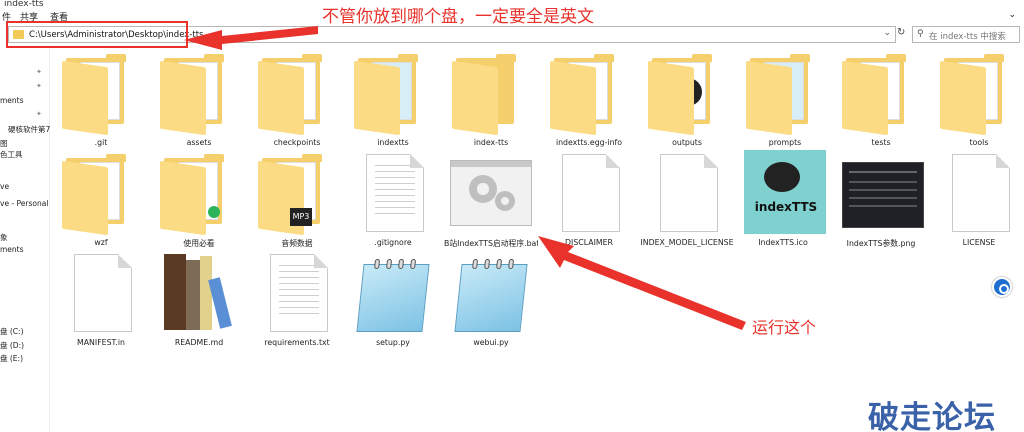 Image resolution: width=1024 pixels, height=432 pixels. I want to click on annotation-english-path: 不管你放到哪个盘，一定要全是英文, so click(458, 17).